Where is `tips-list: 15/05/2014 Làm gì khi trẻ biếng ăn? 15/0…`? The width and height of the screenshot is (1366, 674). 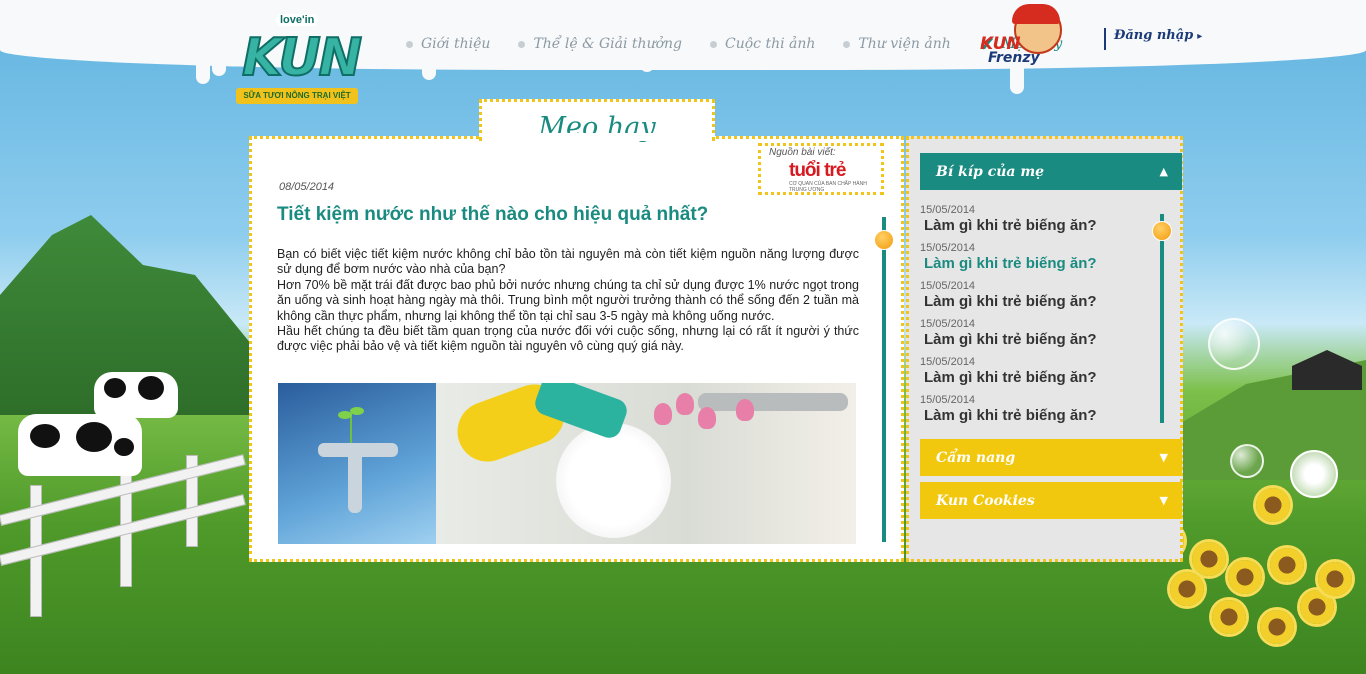 tips-list: 15/05/2014 Làm gì khi trẻ biếng ăn? 15/0… is located at coordinates (1035, 318).